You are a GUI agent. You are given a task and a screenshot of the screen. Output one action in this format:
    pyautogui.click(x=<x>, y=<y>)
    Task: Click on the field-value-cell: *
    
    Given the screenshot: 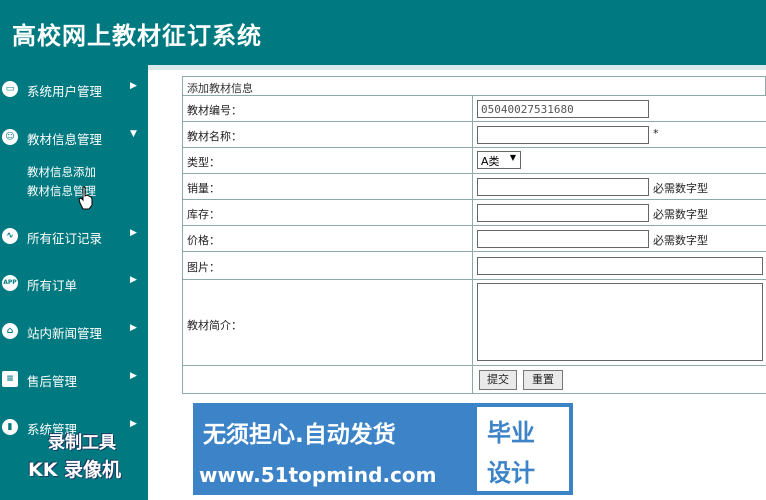 What is the action you would take?
    pyautogui.click(x=619, y=134)
    